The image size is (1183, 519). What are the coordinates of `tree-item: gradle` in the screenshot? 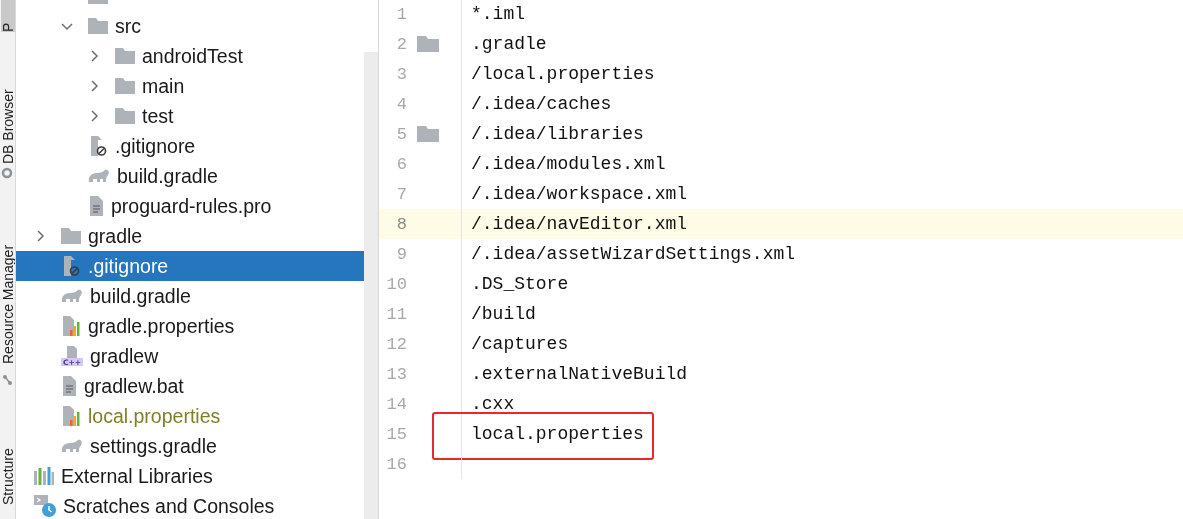 It's located at (190, 236).